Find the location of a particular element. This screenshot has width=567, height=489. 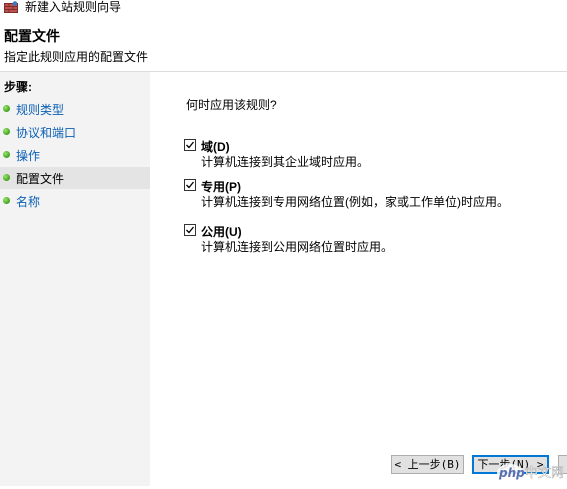

question-text: 何时应用该规则? is located at coordinates (231, 105).